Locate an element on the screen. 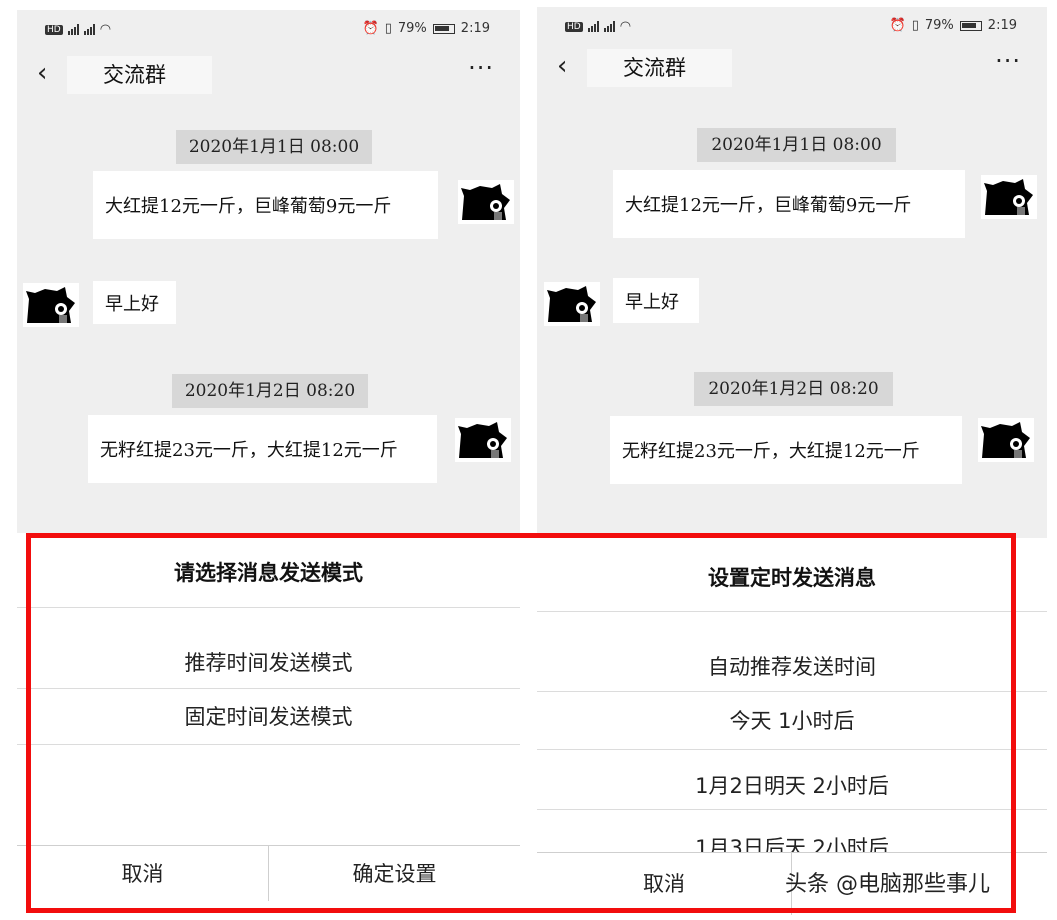 This screenshot has height=920, width=1057. watermark: 头条 @电脑那些事儿 is located at coordinates (887, 884).